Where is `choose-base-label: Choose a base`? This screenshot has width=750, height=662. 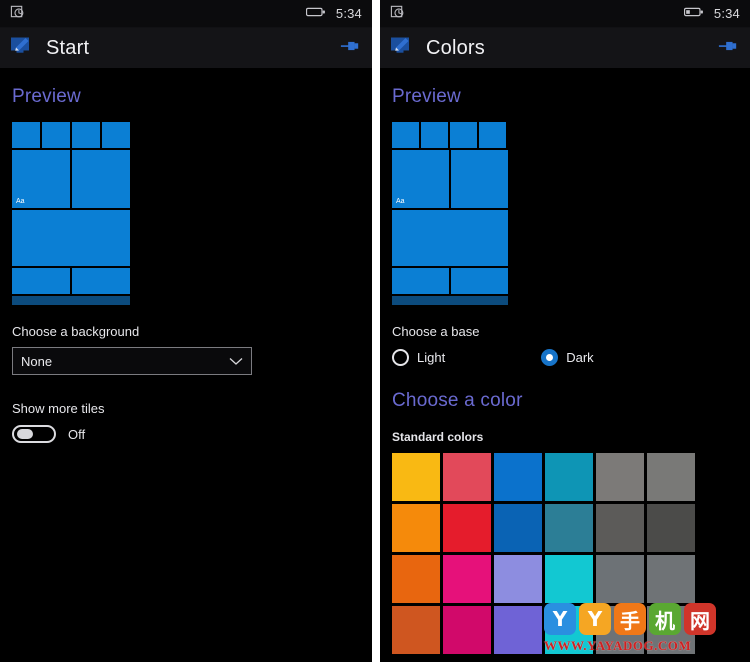
choose-base-label: Choose a base is located at coordinates (436, 331).